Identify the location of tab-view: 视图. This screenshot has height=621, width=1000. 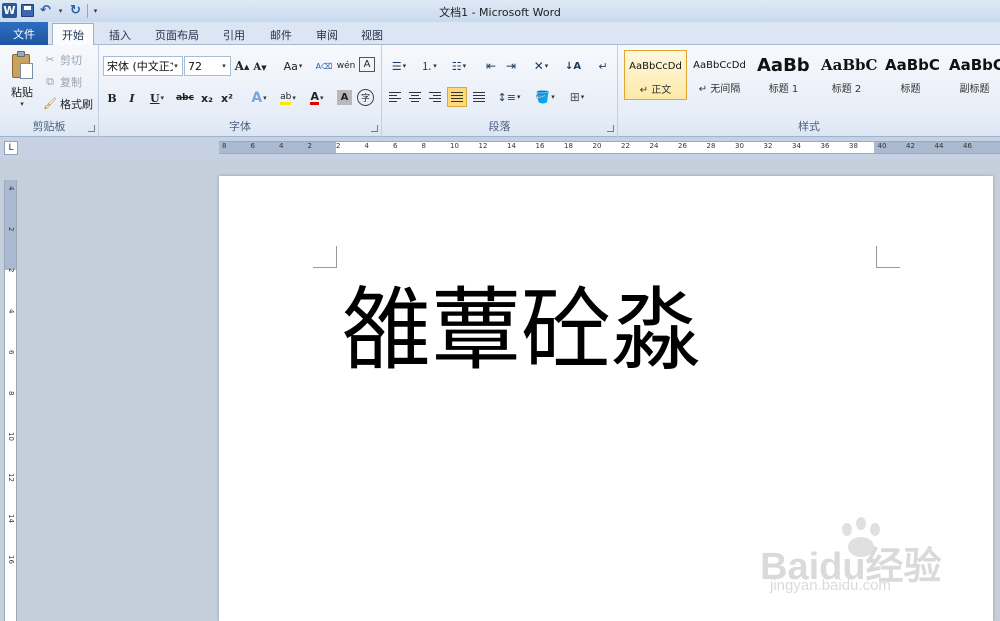
(372, 35).